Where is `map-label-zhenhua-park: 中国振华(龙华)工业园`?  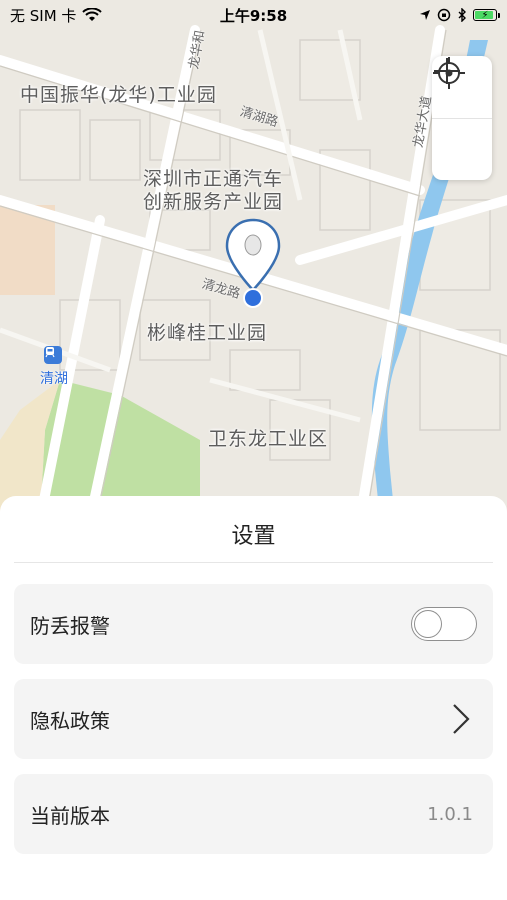 map-label-zhenhua-park: 中国振华(龙华)工业园 is located at coordinates (118, 95).